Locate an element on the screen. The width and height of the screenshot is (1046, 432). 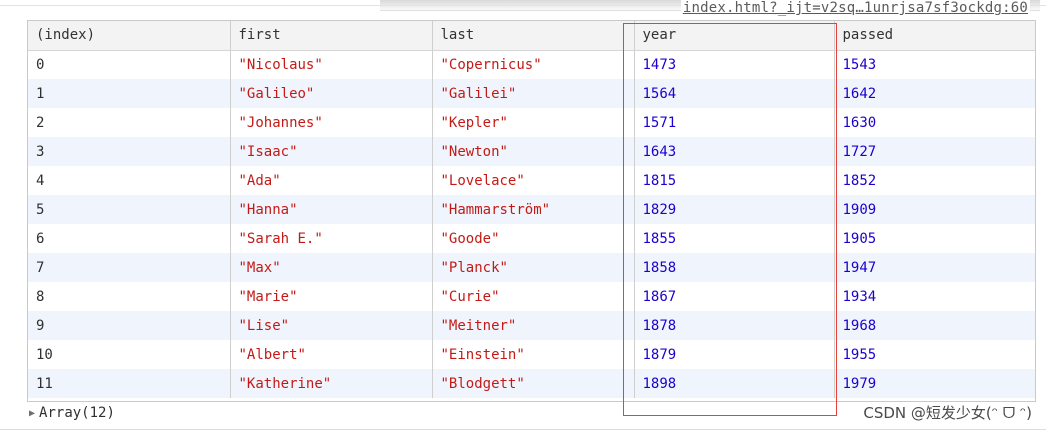
expand-triangle-icon: ▶ is located at coordinates (32, 413).